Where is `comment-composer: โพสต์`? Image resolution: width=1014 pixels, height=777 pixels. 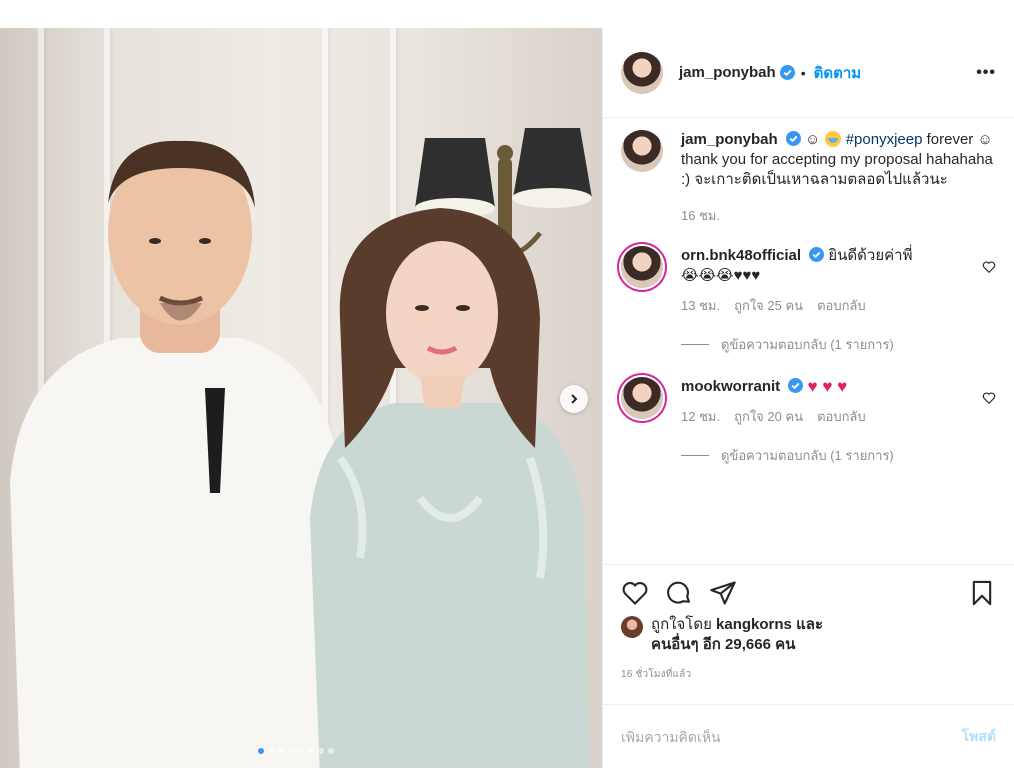 comment-composer: โพสต์ is located at coordinates (808, 736).